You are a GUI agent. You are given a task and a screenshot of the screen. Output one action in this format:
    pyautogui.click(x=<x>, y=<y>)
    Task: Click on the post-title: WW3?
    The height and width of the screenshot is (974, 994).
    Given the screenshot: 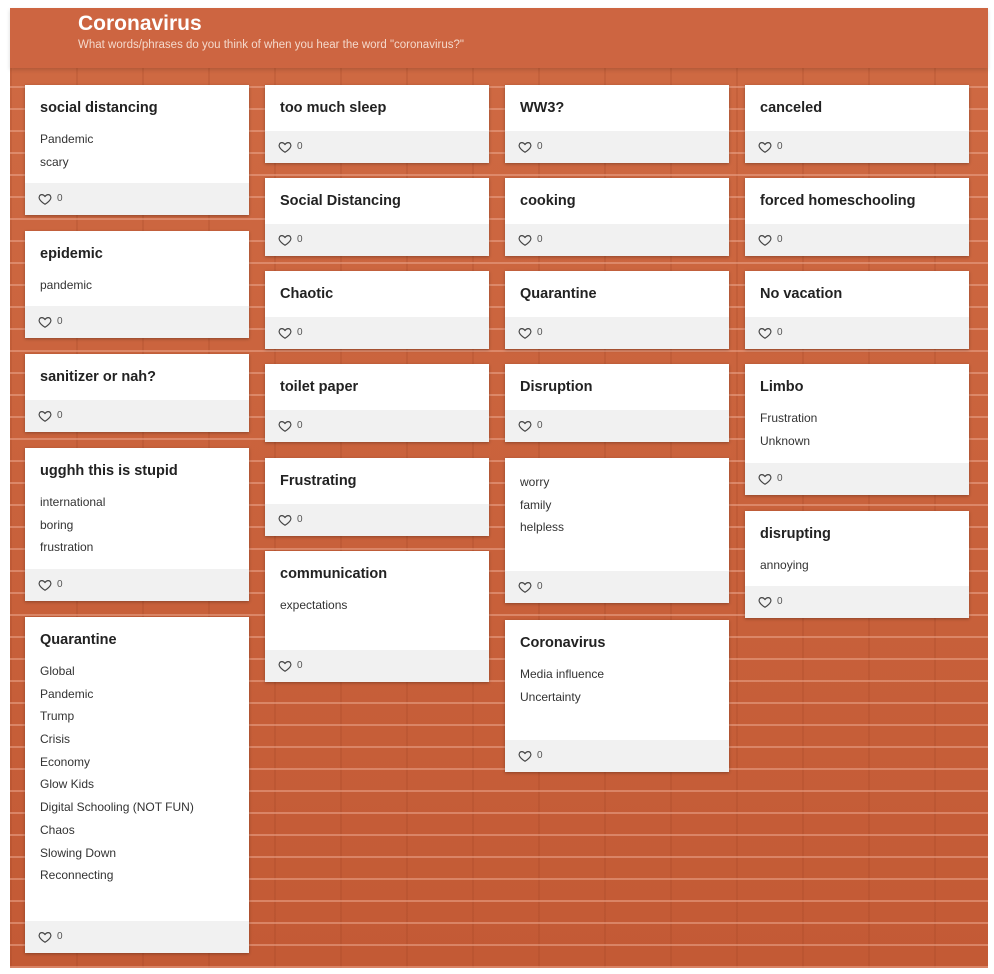 What is the action you would take?
    pyautogui.click(x=542, y=108)
    